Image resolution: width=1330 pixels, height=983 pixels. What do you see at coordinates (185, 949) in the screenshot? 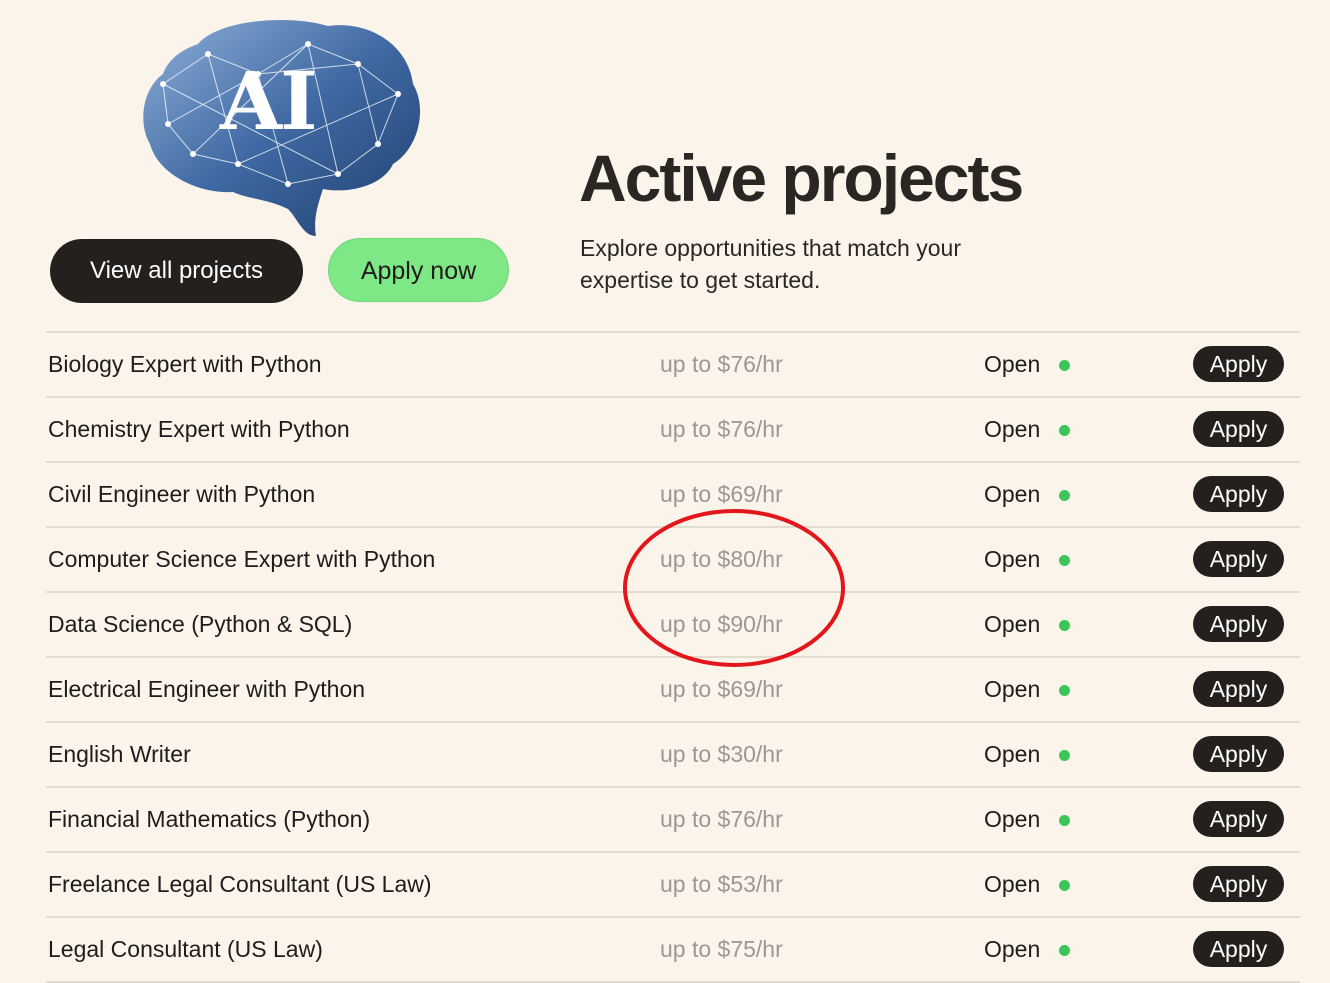
I see `project-name: Legal Consultant (US Law)` at bounding box center [185, 949].